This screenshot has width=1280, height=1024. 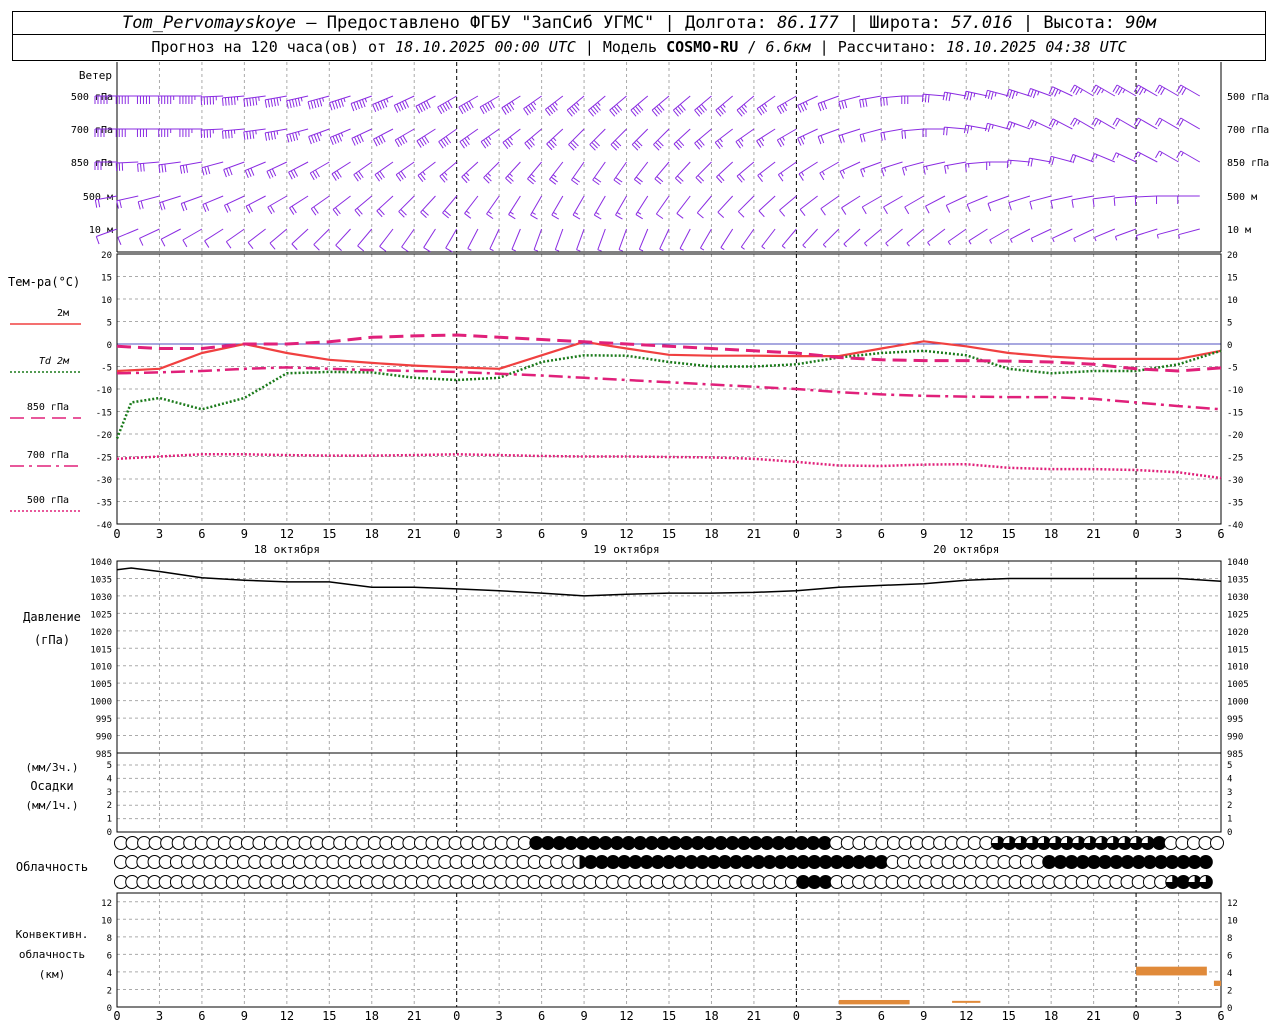 I want to click on legend-label-td2m: Td 2м, so click(x=54, y=361).